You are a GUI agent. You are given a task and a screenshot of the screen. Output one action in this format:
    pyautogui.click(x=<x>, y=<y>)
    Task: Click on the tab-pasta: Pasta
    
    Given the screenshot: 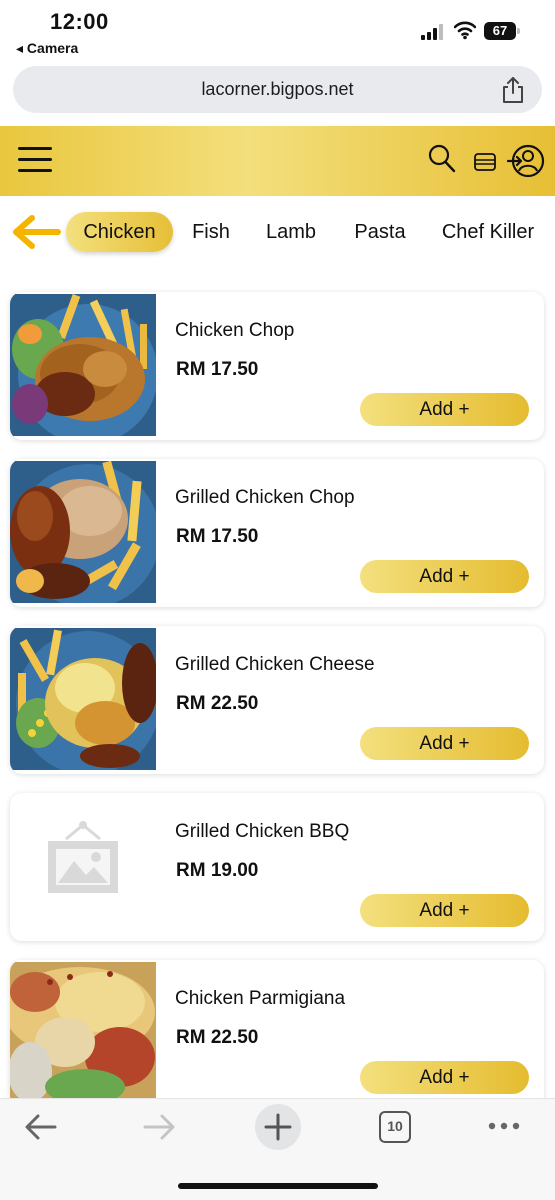 What is the action you would take?
    pyautogui.click(x=380, y=232)
    